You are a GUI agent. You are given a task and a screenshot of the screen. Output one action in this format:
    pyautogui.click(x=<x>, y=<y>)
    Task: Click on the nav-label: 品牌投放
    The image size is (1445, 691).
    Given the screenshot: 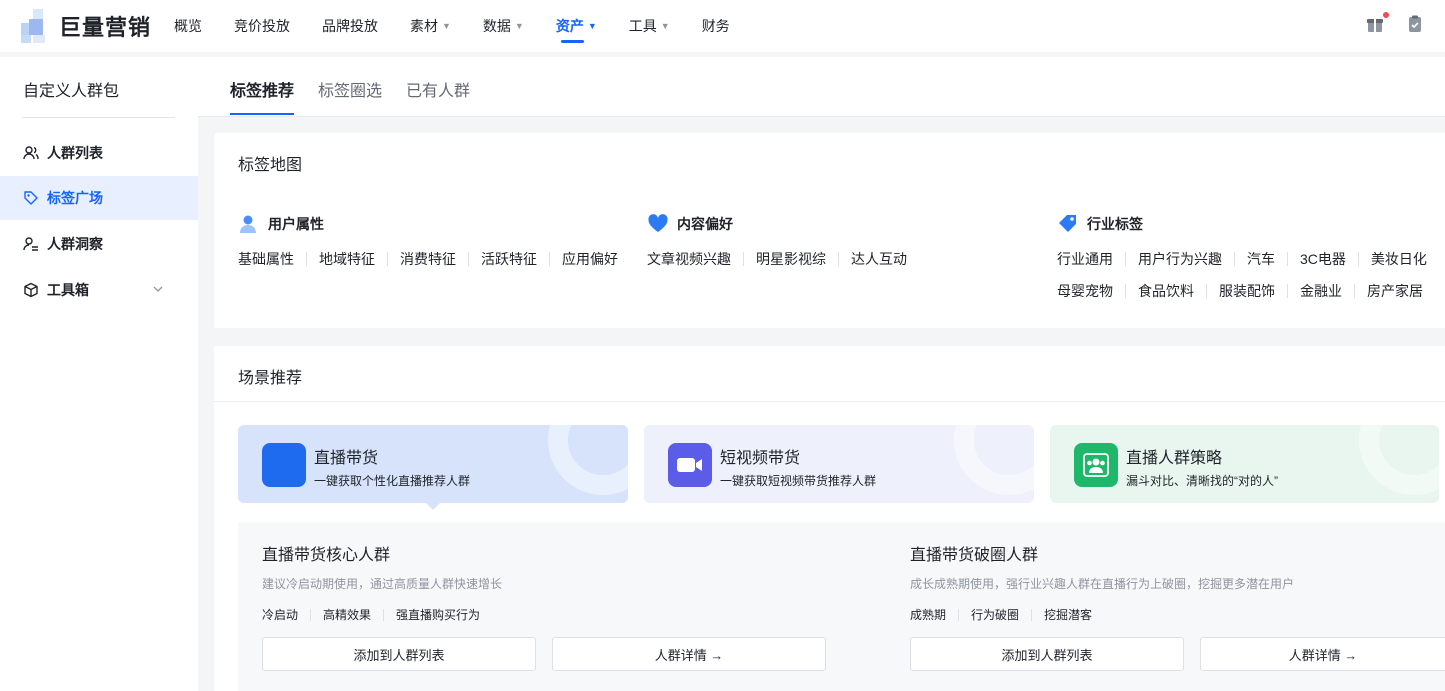 What is the action you would take?
    pyautogui.click(x=350, y=26)
    